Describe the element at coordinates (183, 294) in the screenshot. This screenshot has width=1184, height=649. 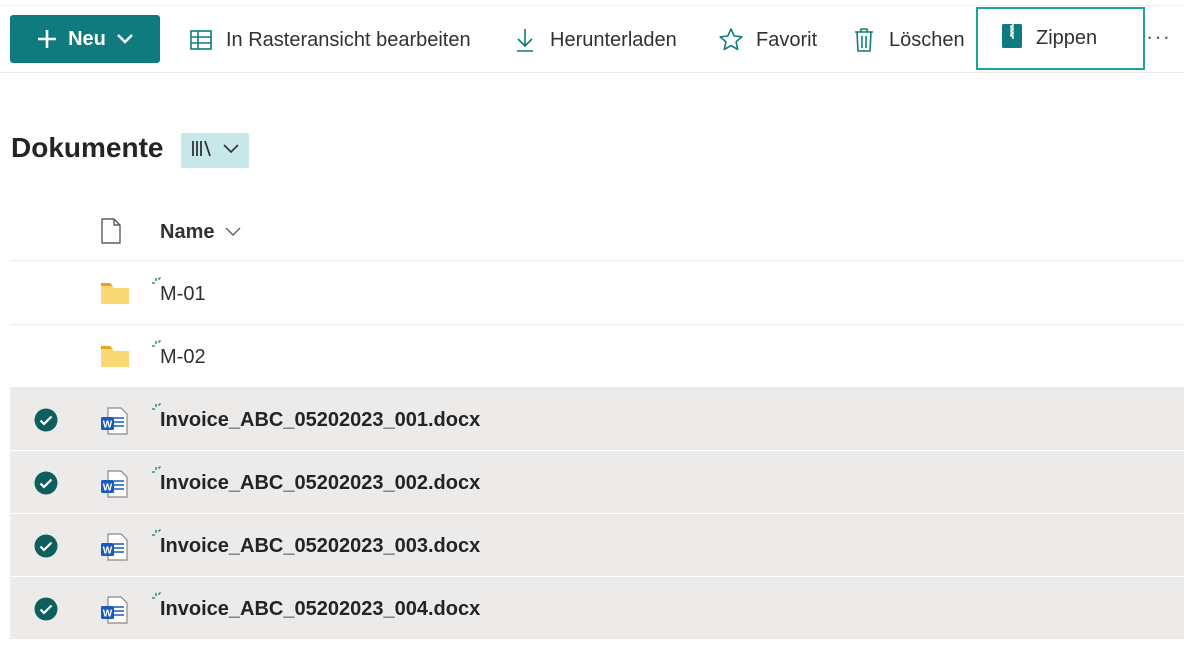
I see `file-name: M-01` at that location.